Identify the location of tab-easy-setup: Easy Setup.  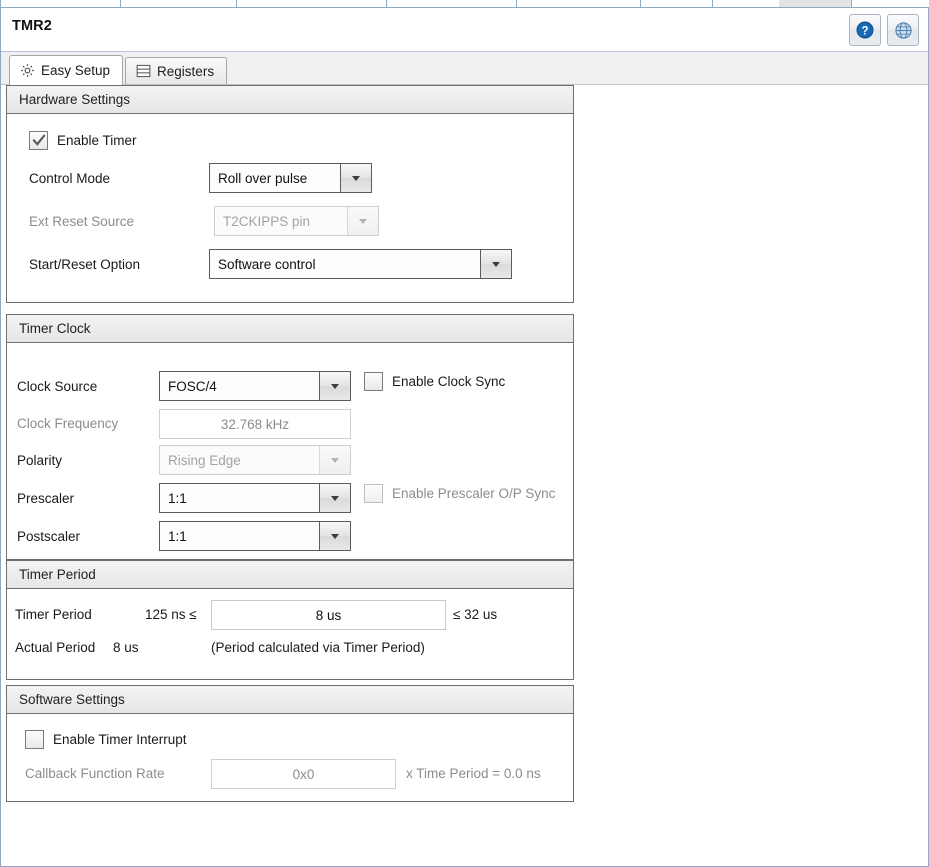
(66, 70).